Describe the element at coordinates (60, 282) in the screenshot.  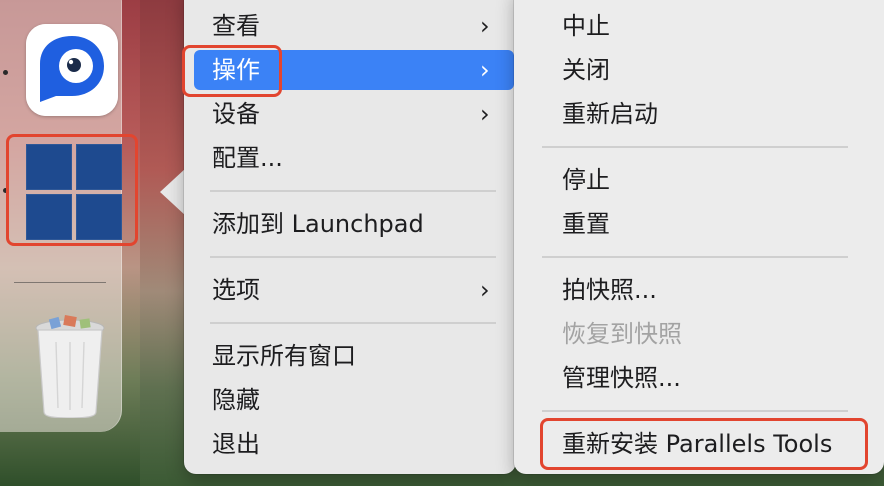
I see `dock-divider` at that location.